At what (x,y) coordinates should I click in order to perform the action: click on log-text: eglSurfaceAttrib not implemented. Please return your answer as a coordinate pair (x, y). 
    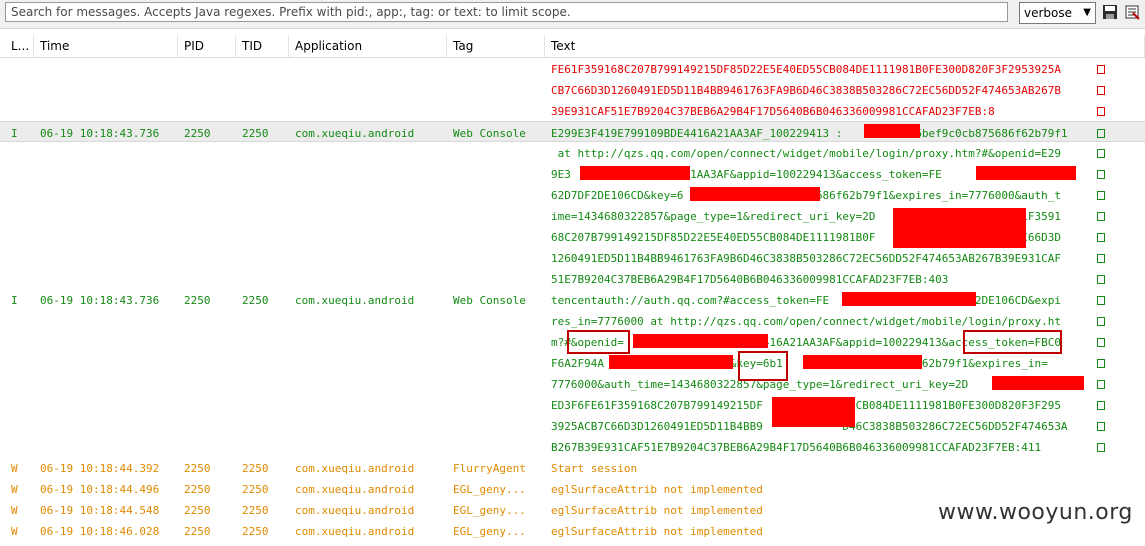
    Looking at the image, I should click on (831, 535).